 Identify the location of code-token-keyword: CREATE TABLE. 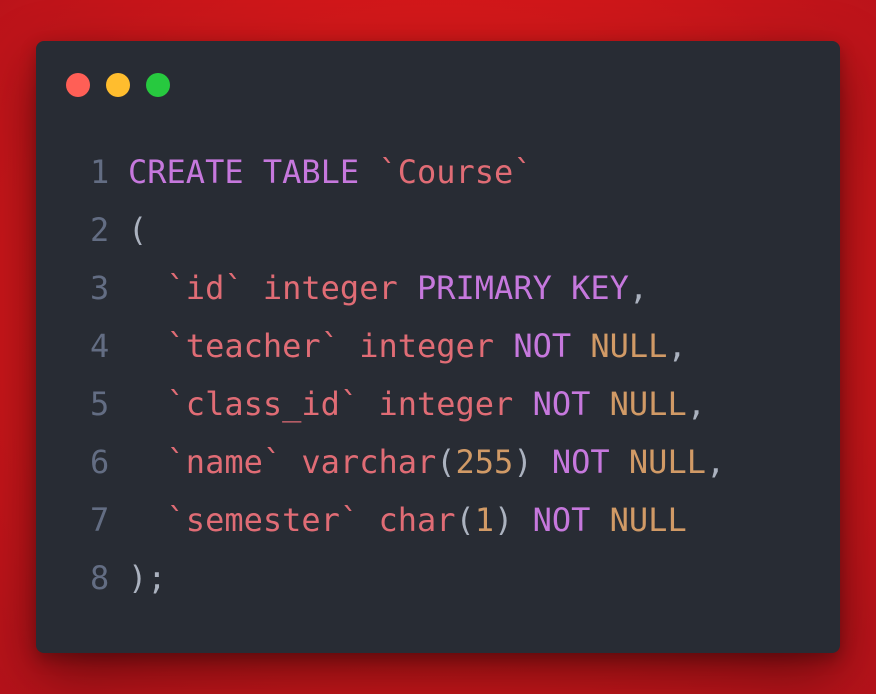
(253, 172).